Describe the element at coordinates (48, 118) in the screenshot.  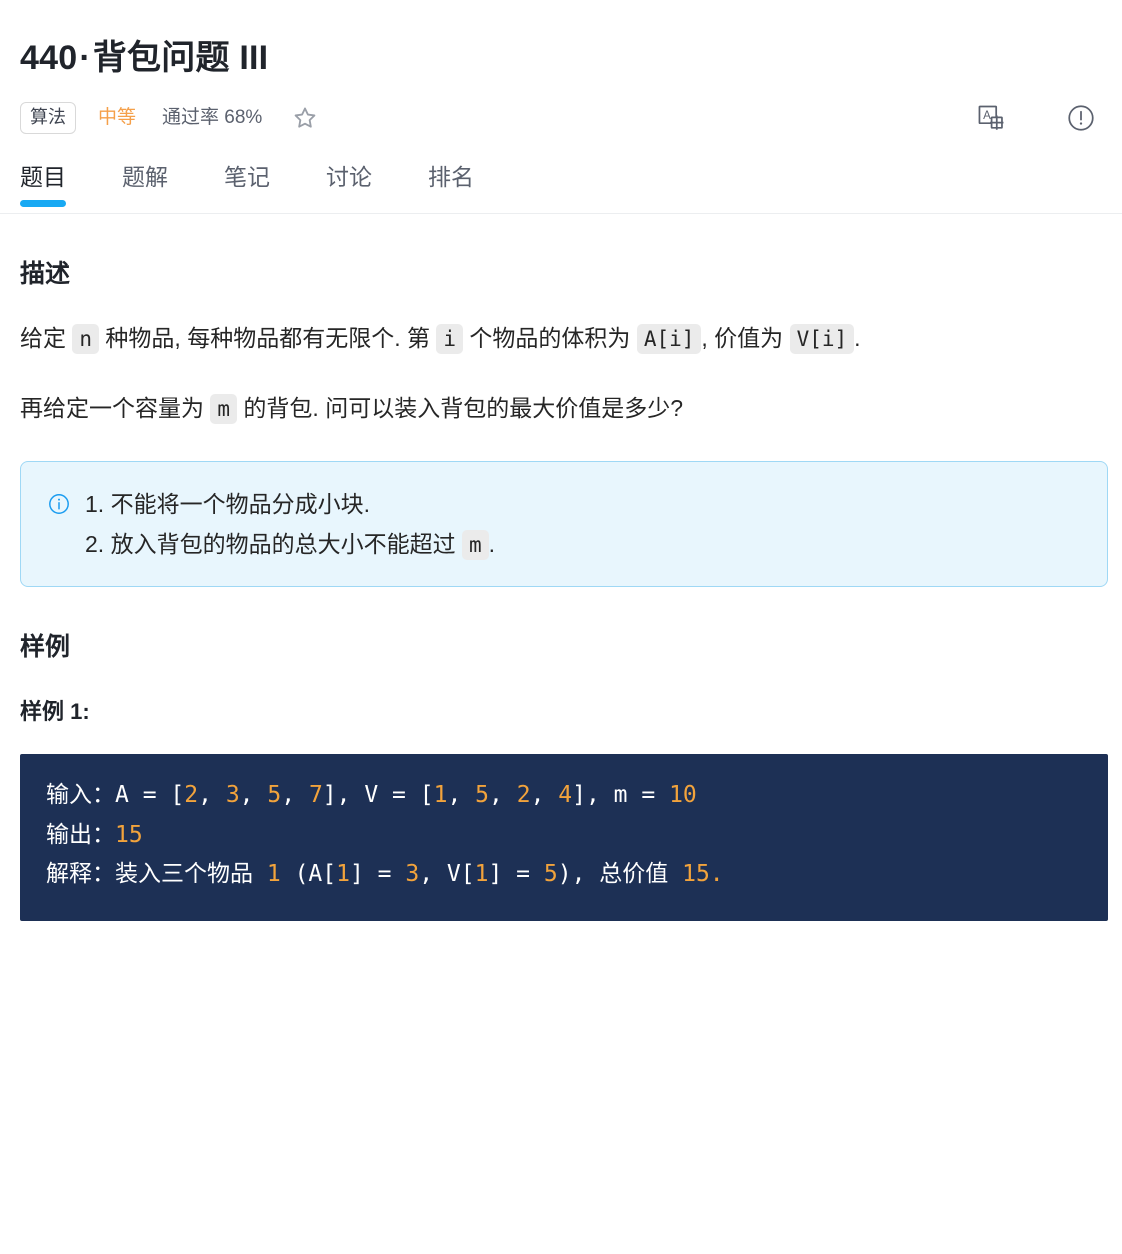
I see `category-tag: 算法` at that location.